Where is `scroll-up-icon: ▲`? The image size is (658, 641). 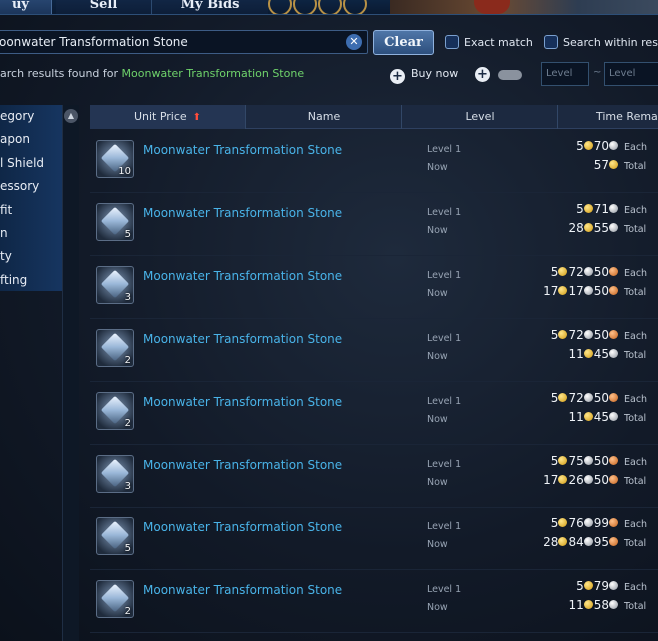
scroll-up-icon: ▲ is located at coordinates (71, 116).